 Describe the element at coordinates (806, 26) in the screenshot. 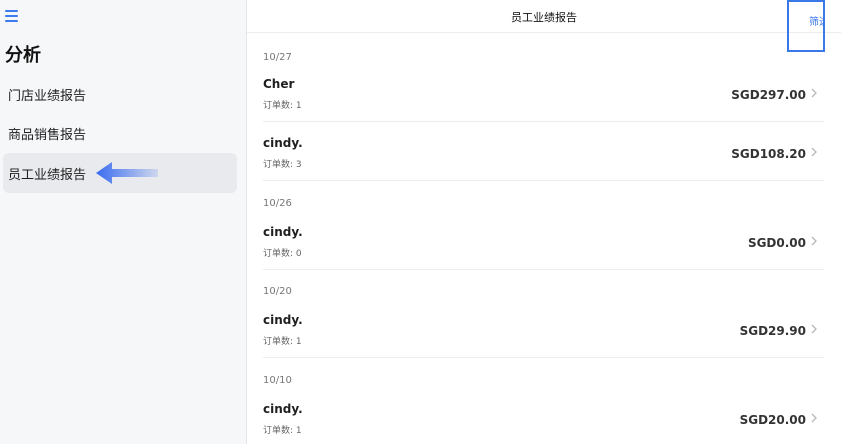

I see `filter-button: 筛选` at that location.